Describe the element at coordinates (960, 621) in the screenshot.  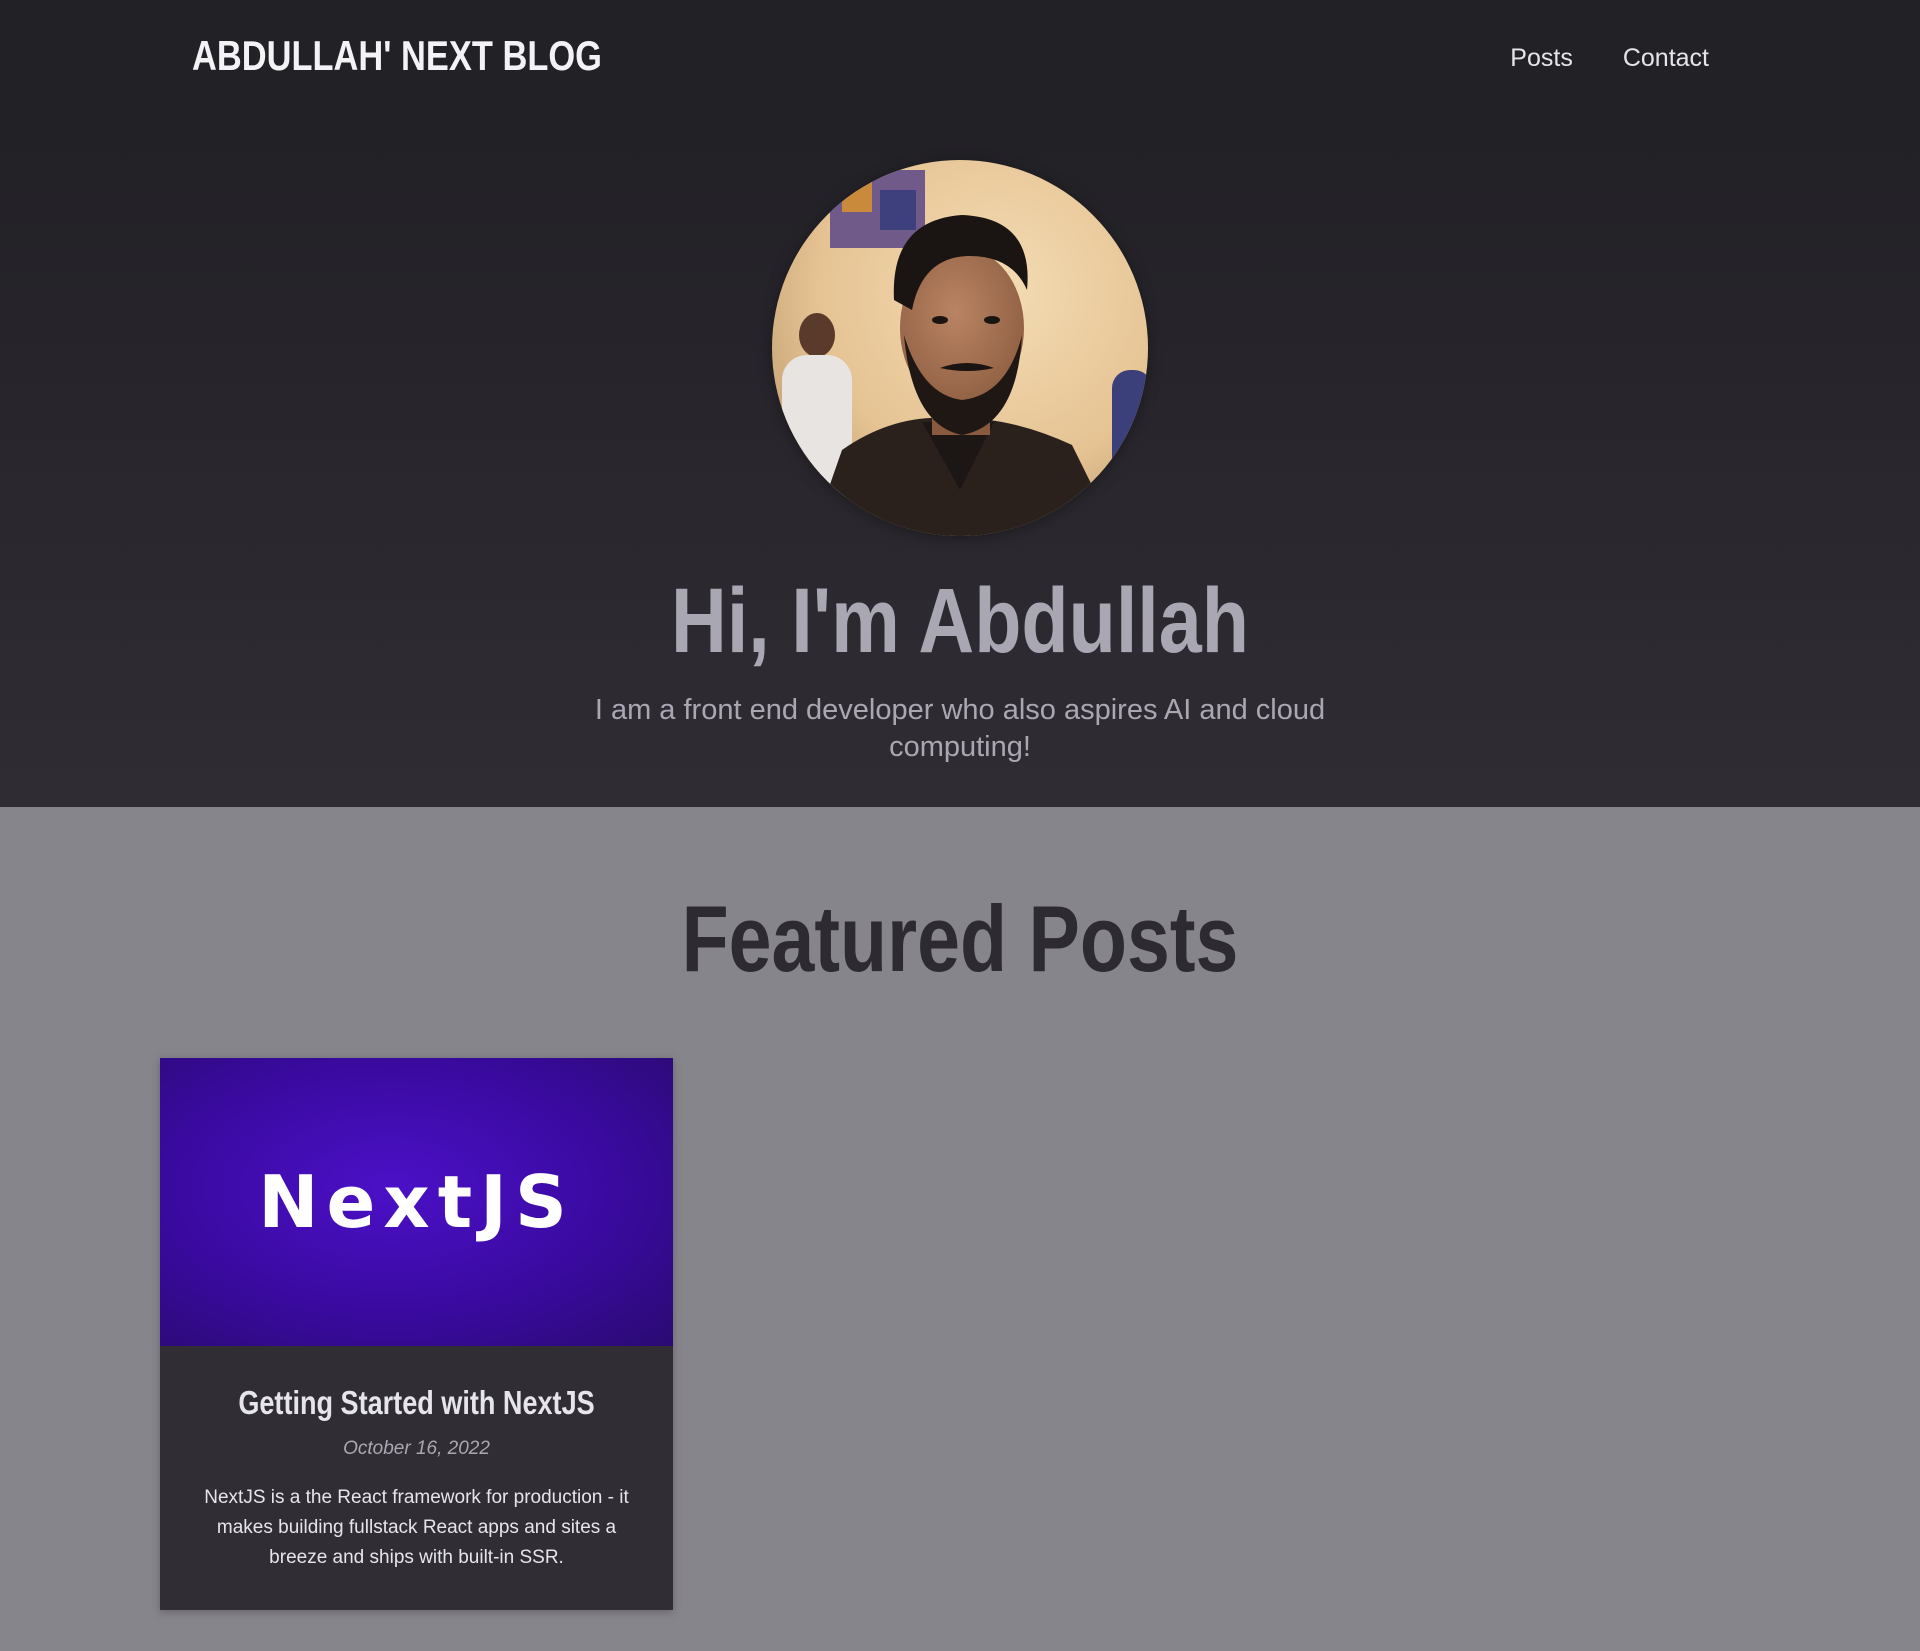
I see `hero-title: Hi, I'm Abdullah` at that location.